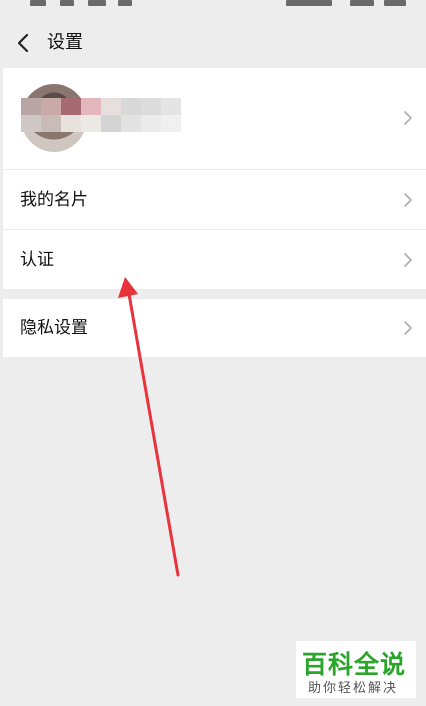  Describe the element at coordinates (362, 3) in the screenshot. I see `battery-icon` at that location.